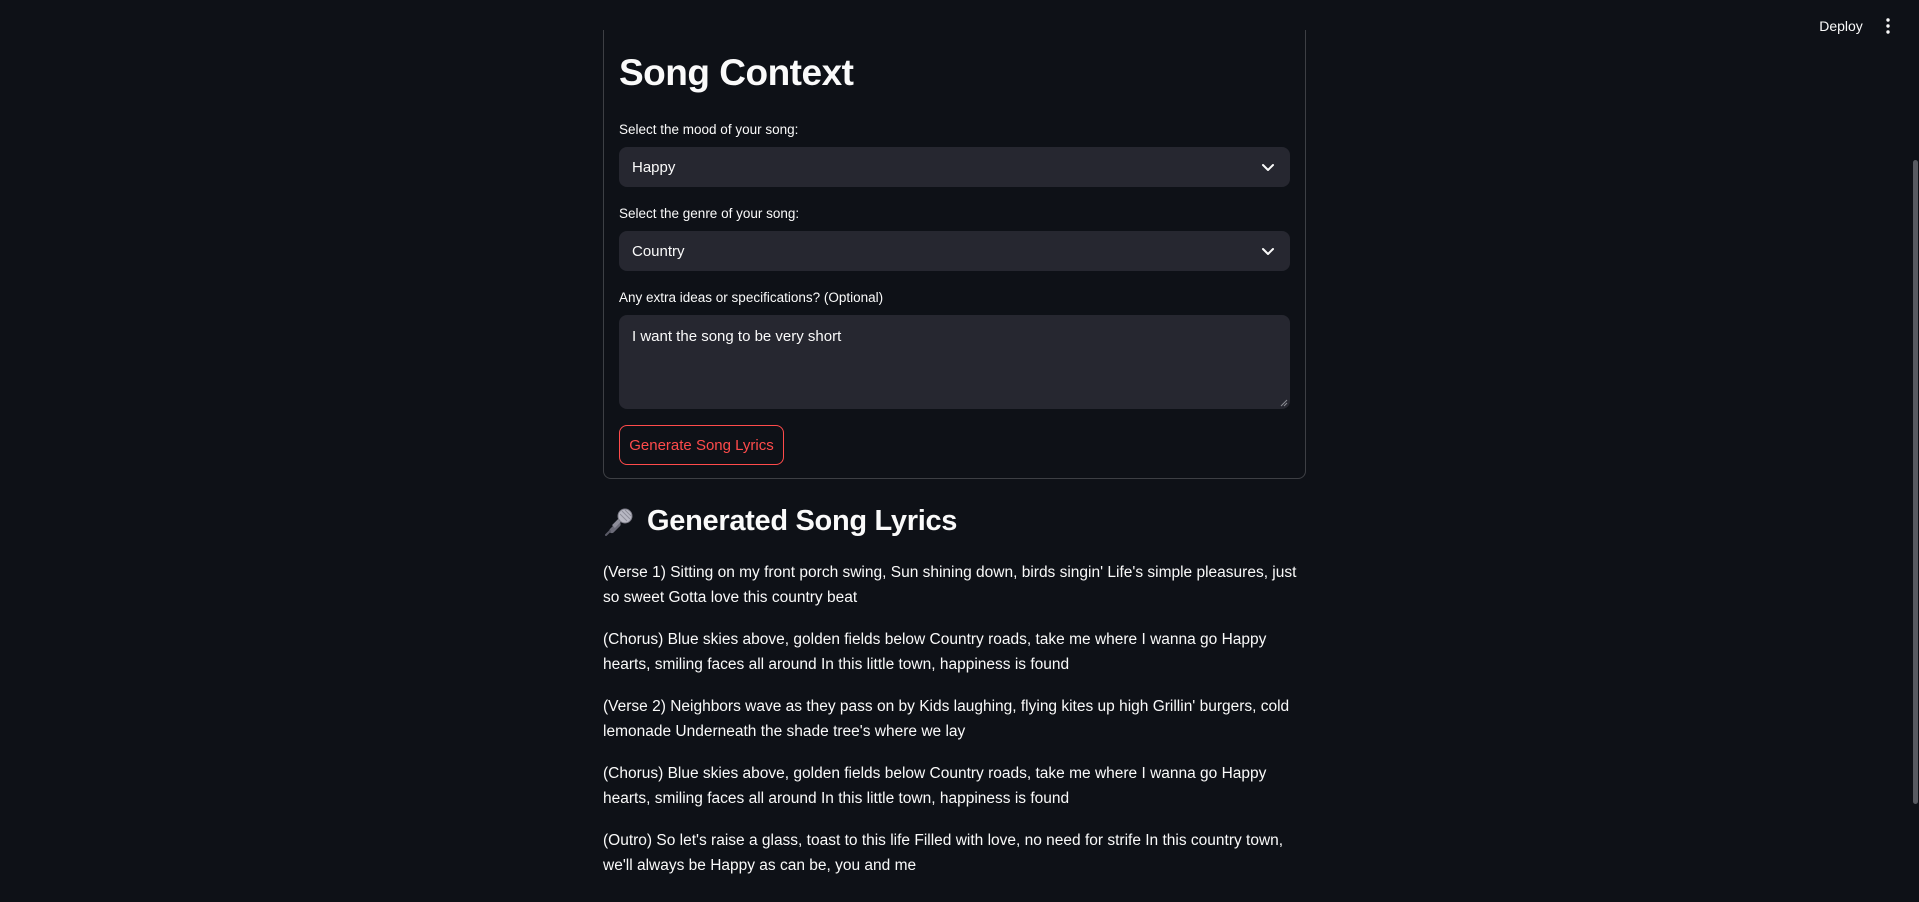 This screenshot has width=1919, height=902. I want to click on extra-ideas-value: I want the song to be very short, so click(737, 336).